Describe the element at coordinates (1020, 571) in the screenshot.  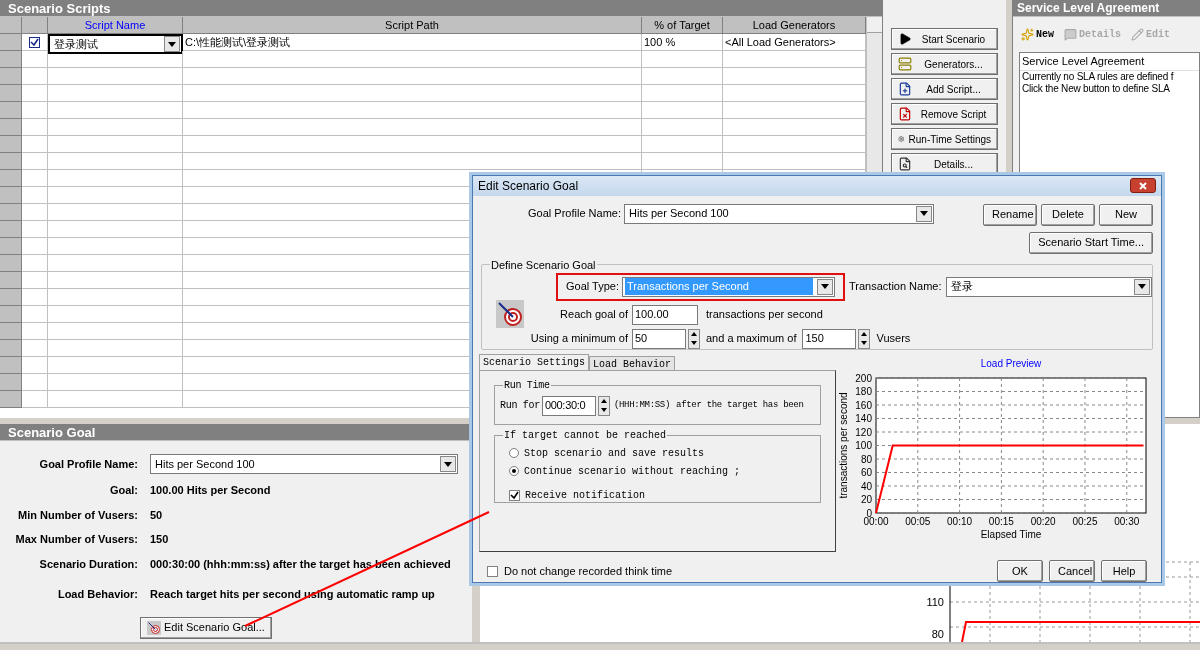
I see `dialog-button: OK` at that location.